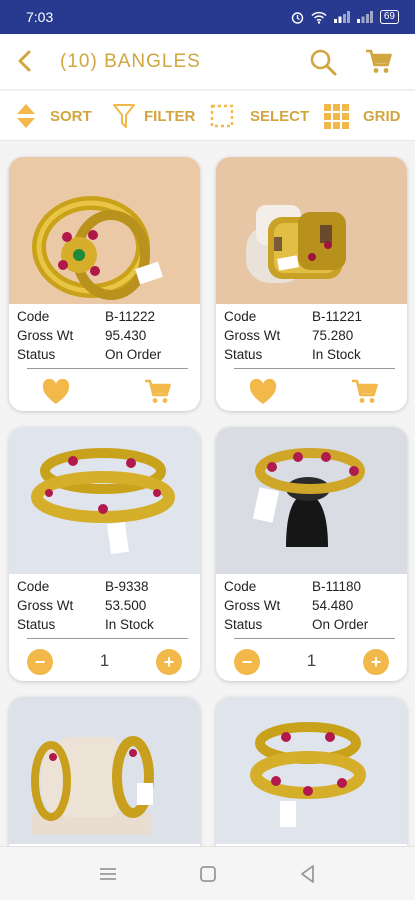 This screenshot has height=900, width=415. What do you see at coordinates (333, 605) in the screenshot?
I see `product-gross-wt: 54.480` at bounding box center [333, 605].